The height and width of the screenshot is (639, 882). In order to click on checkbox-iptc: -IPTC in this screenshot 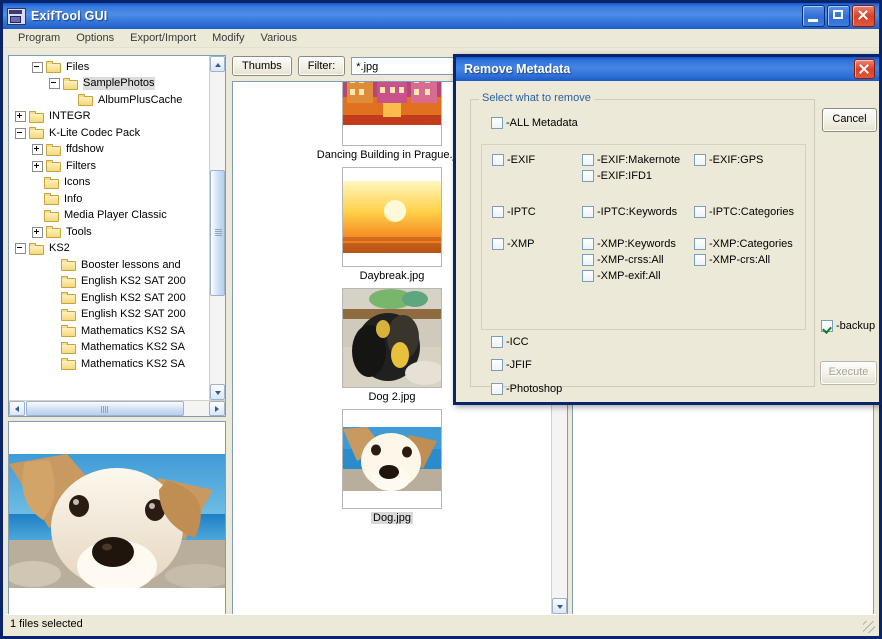, I will do `click(514, 212)`.